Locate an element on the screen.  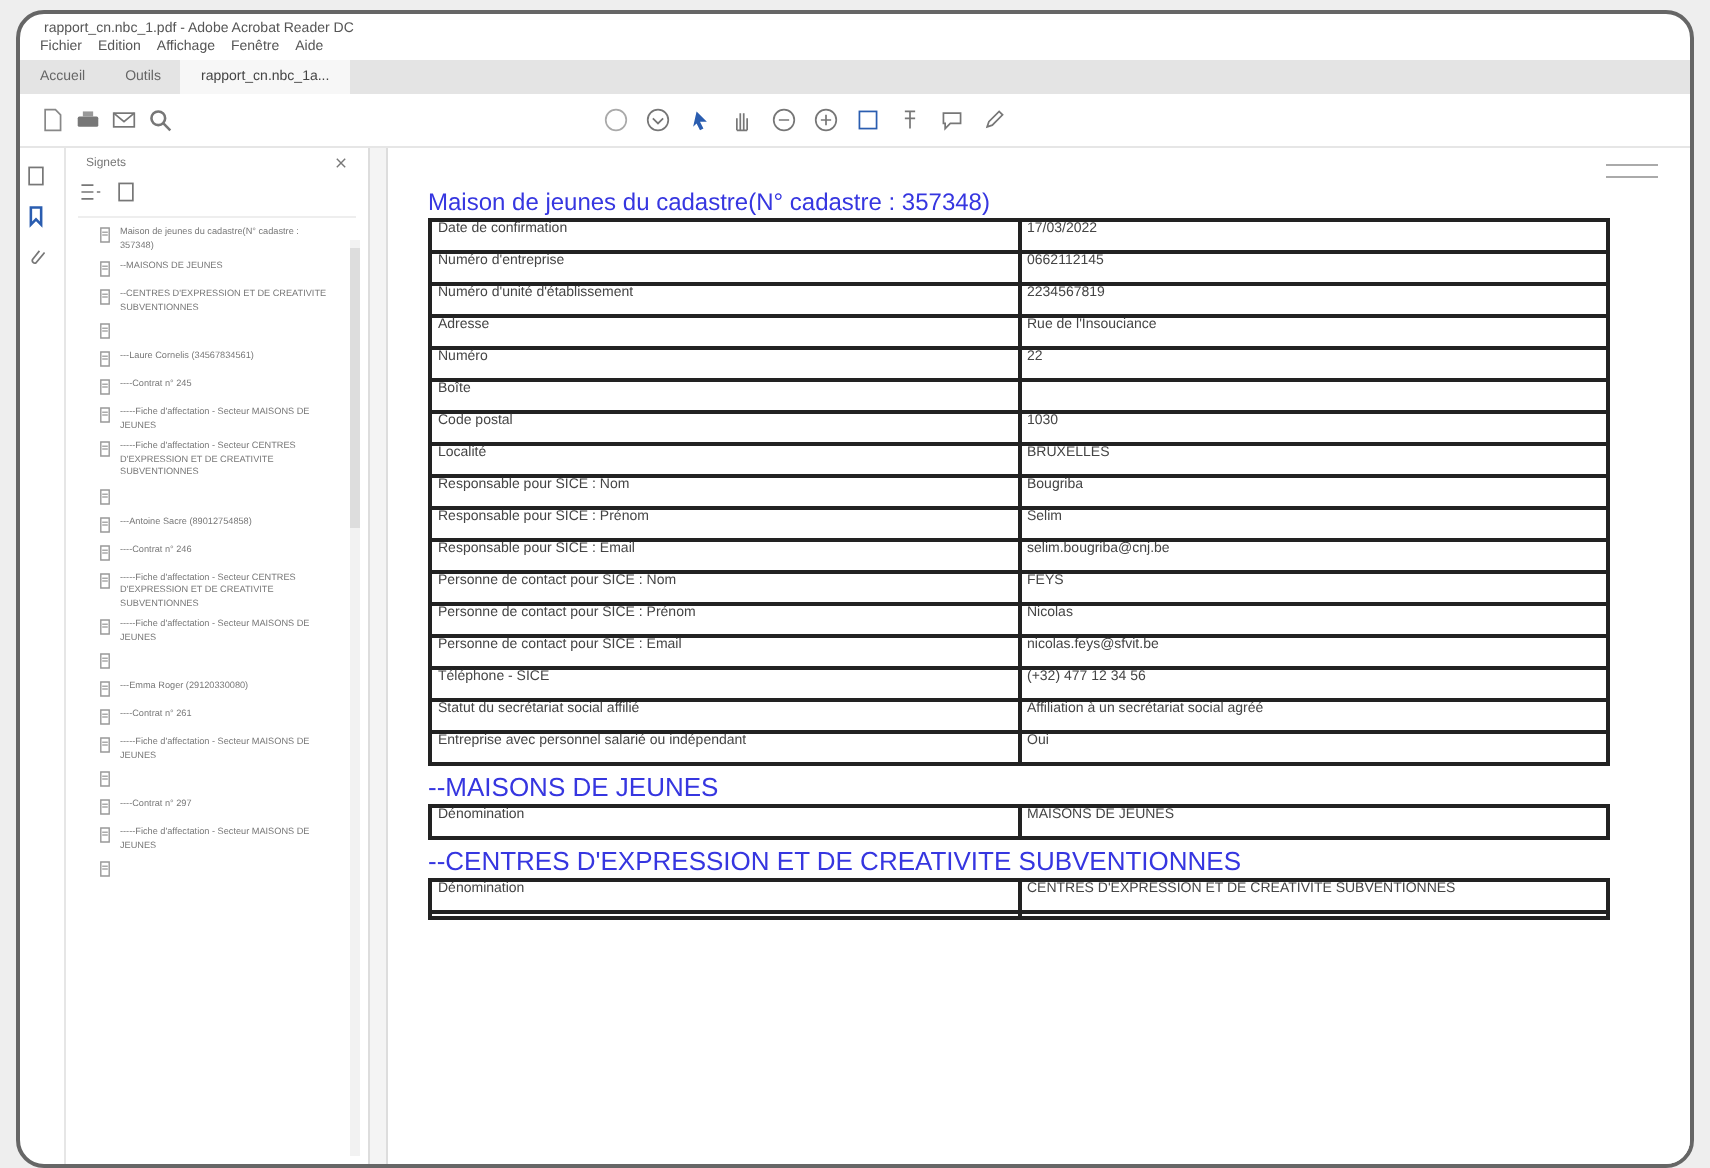
scrollbar is located at coordinates (355, 698).